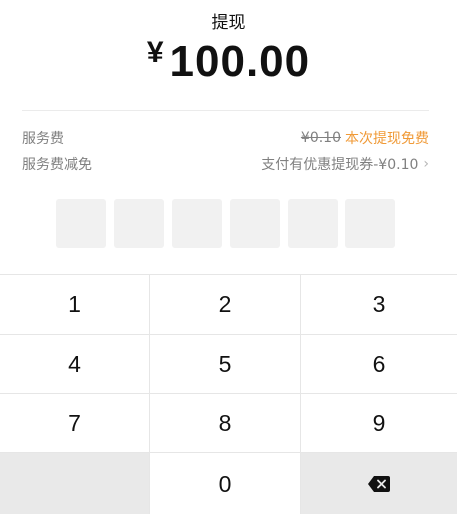 The width and height of the screenshot is (457, 514). I want to click on fee-waiver-row: 服务费减免 支付有优惠提现券-¥0.10 ›, so click(225, 164).